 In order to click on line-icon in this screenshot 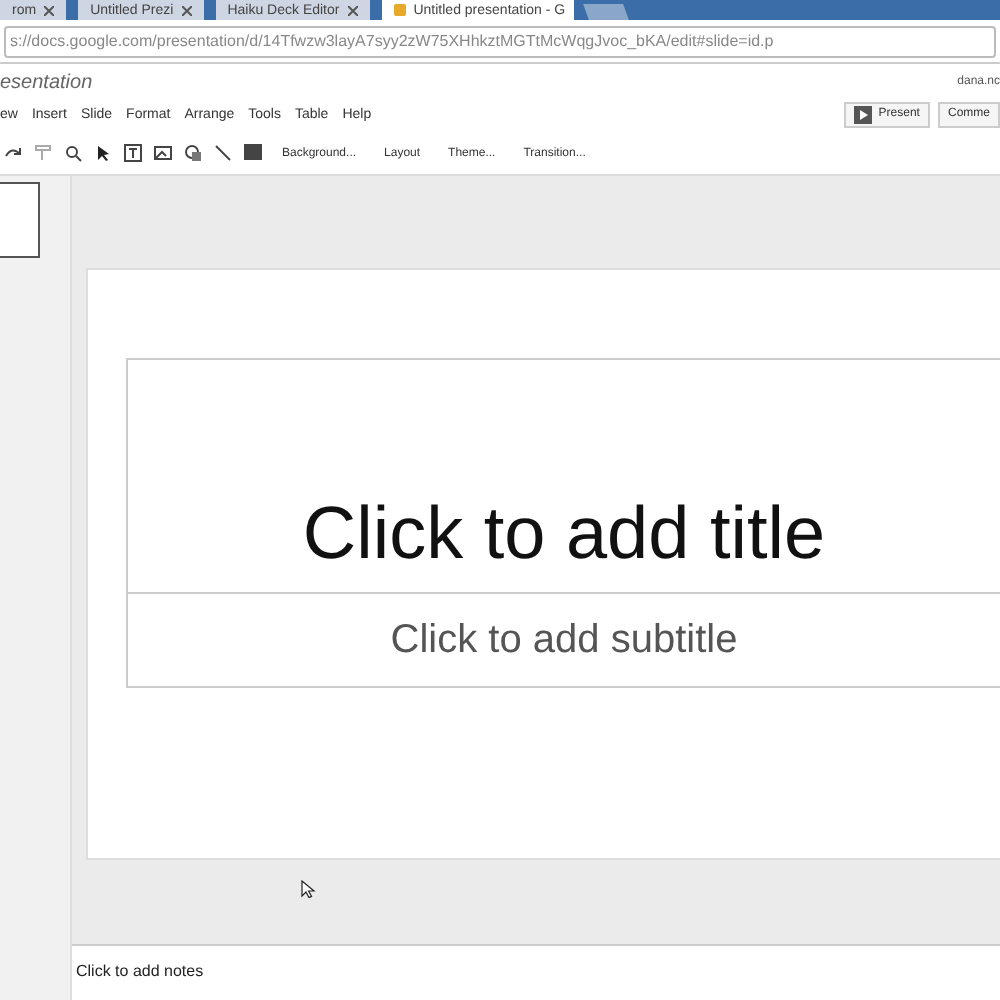, I will do `click(223, 153)`.